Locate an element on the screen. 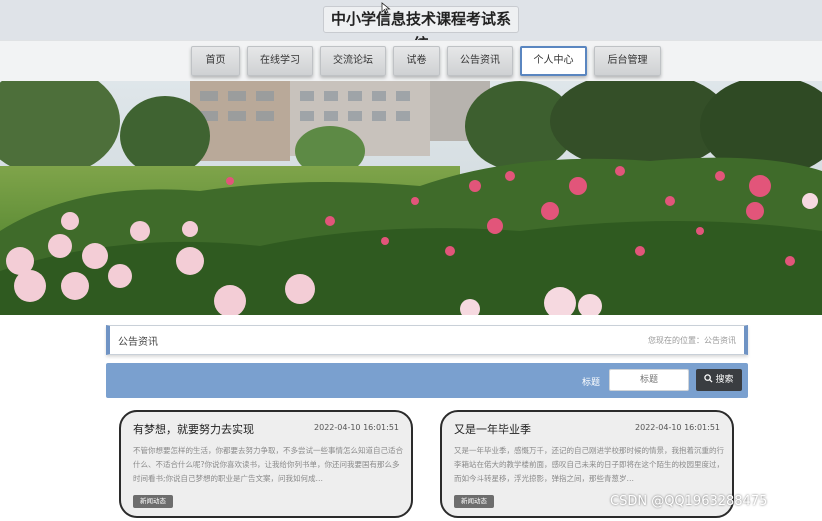  nav-item-personal-center: 个人中心 is located at coordinates (553, 61).